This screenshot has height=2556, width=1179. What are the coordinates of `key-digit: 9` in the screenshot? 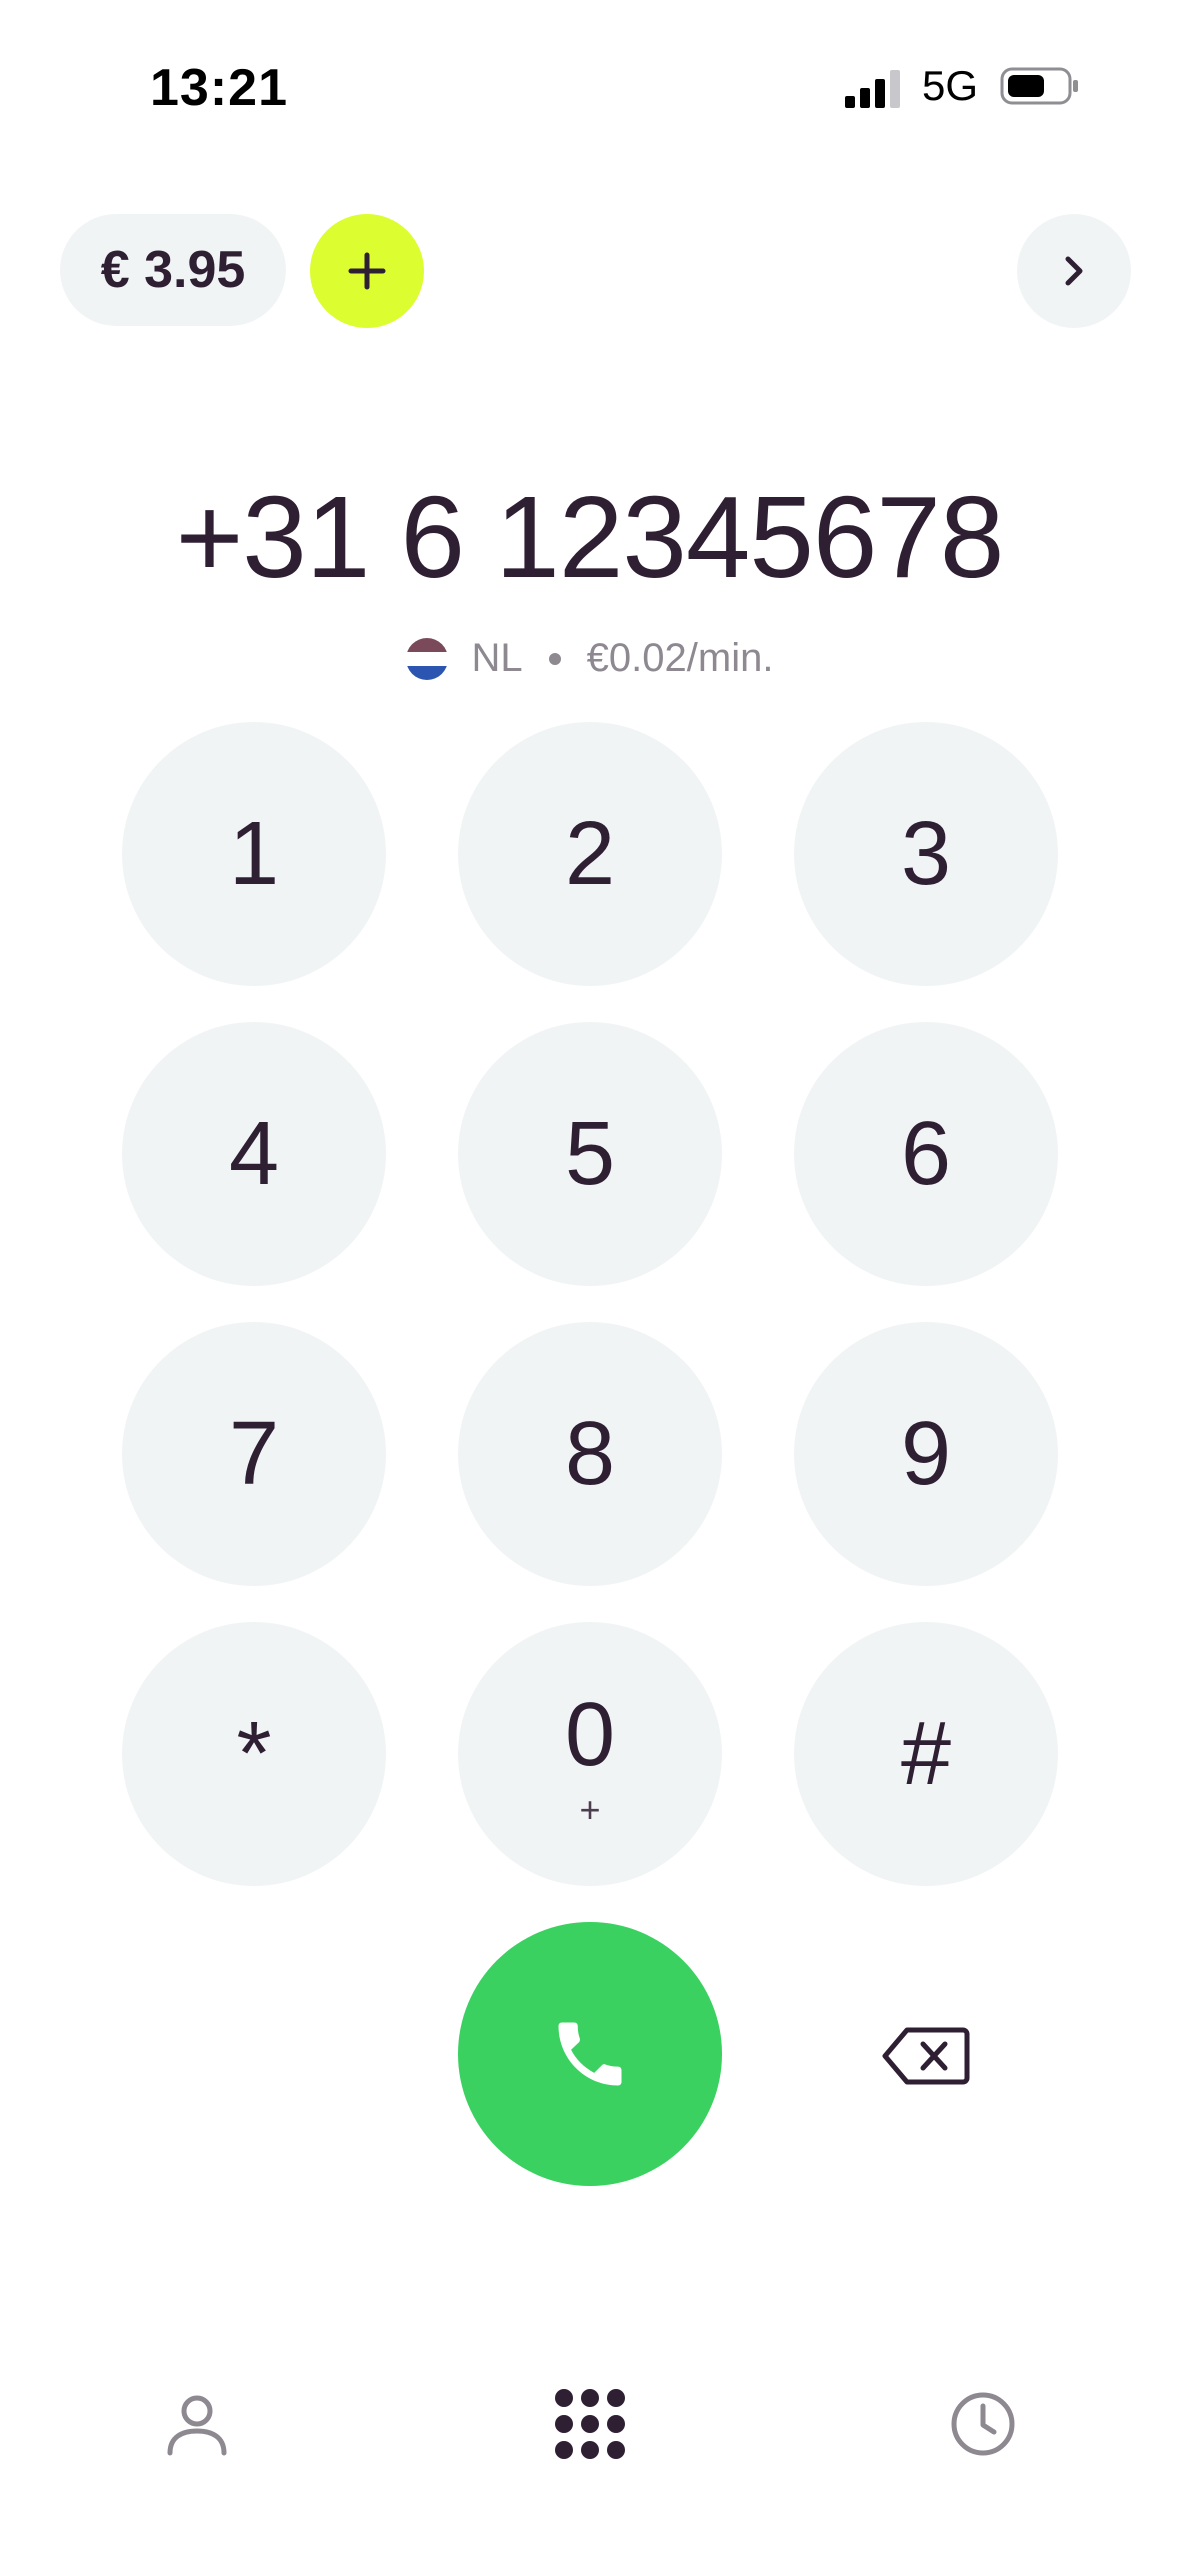 It's located at (926, 1453).